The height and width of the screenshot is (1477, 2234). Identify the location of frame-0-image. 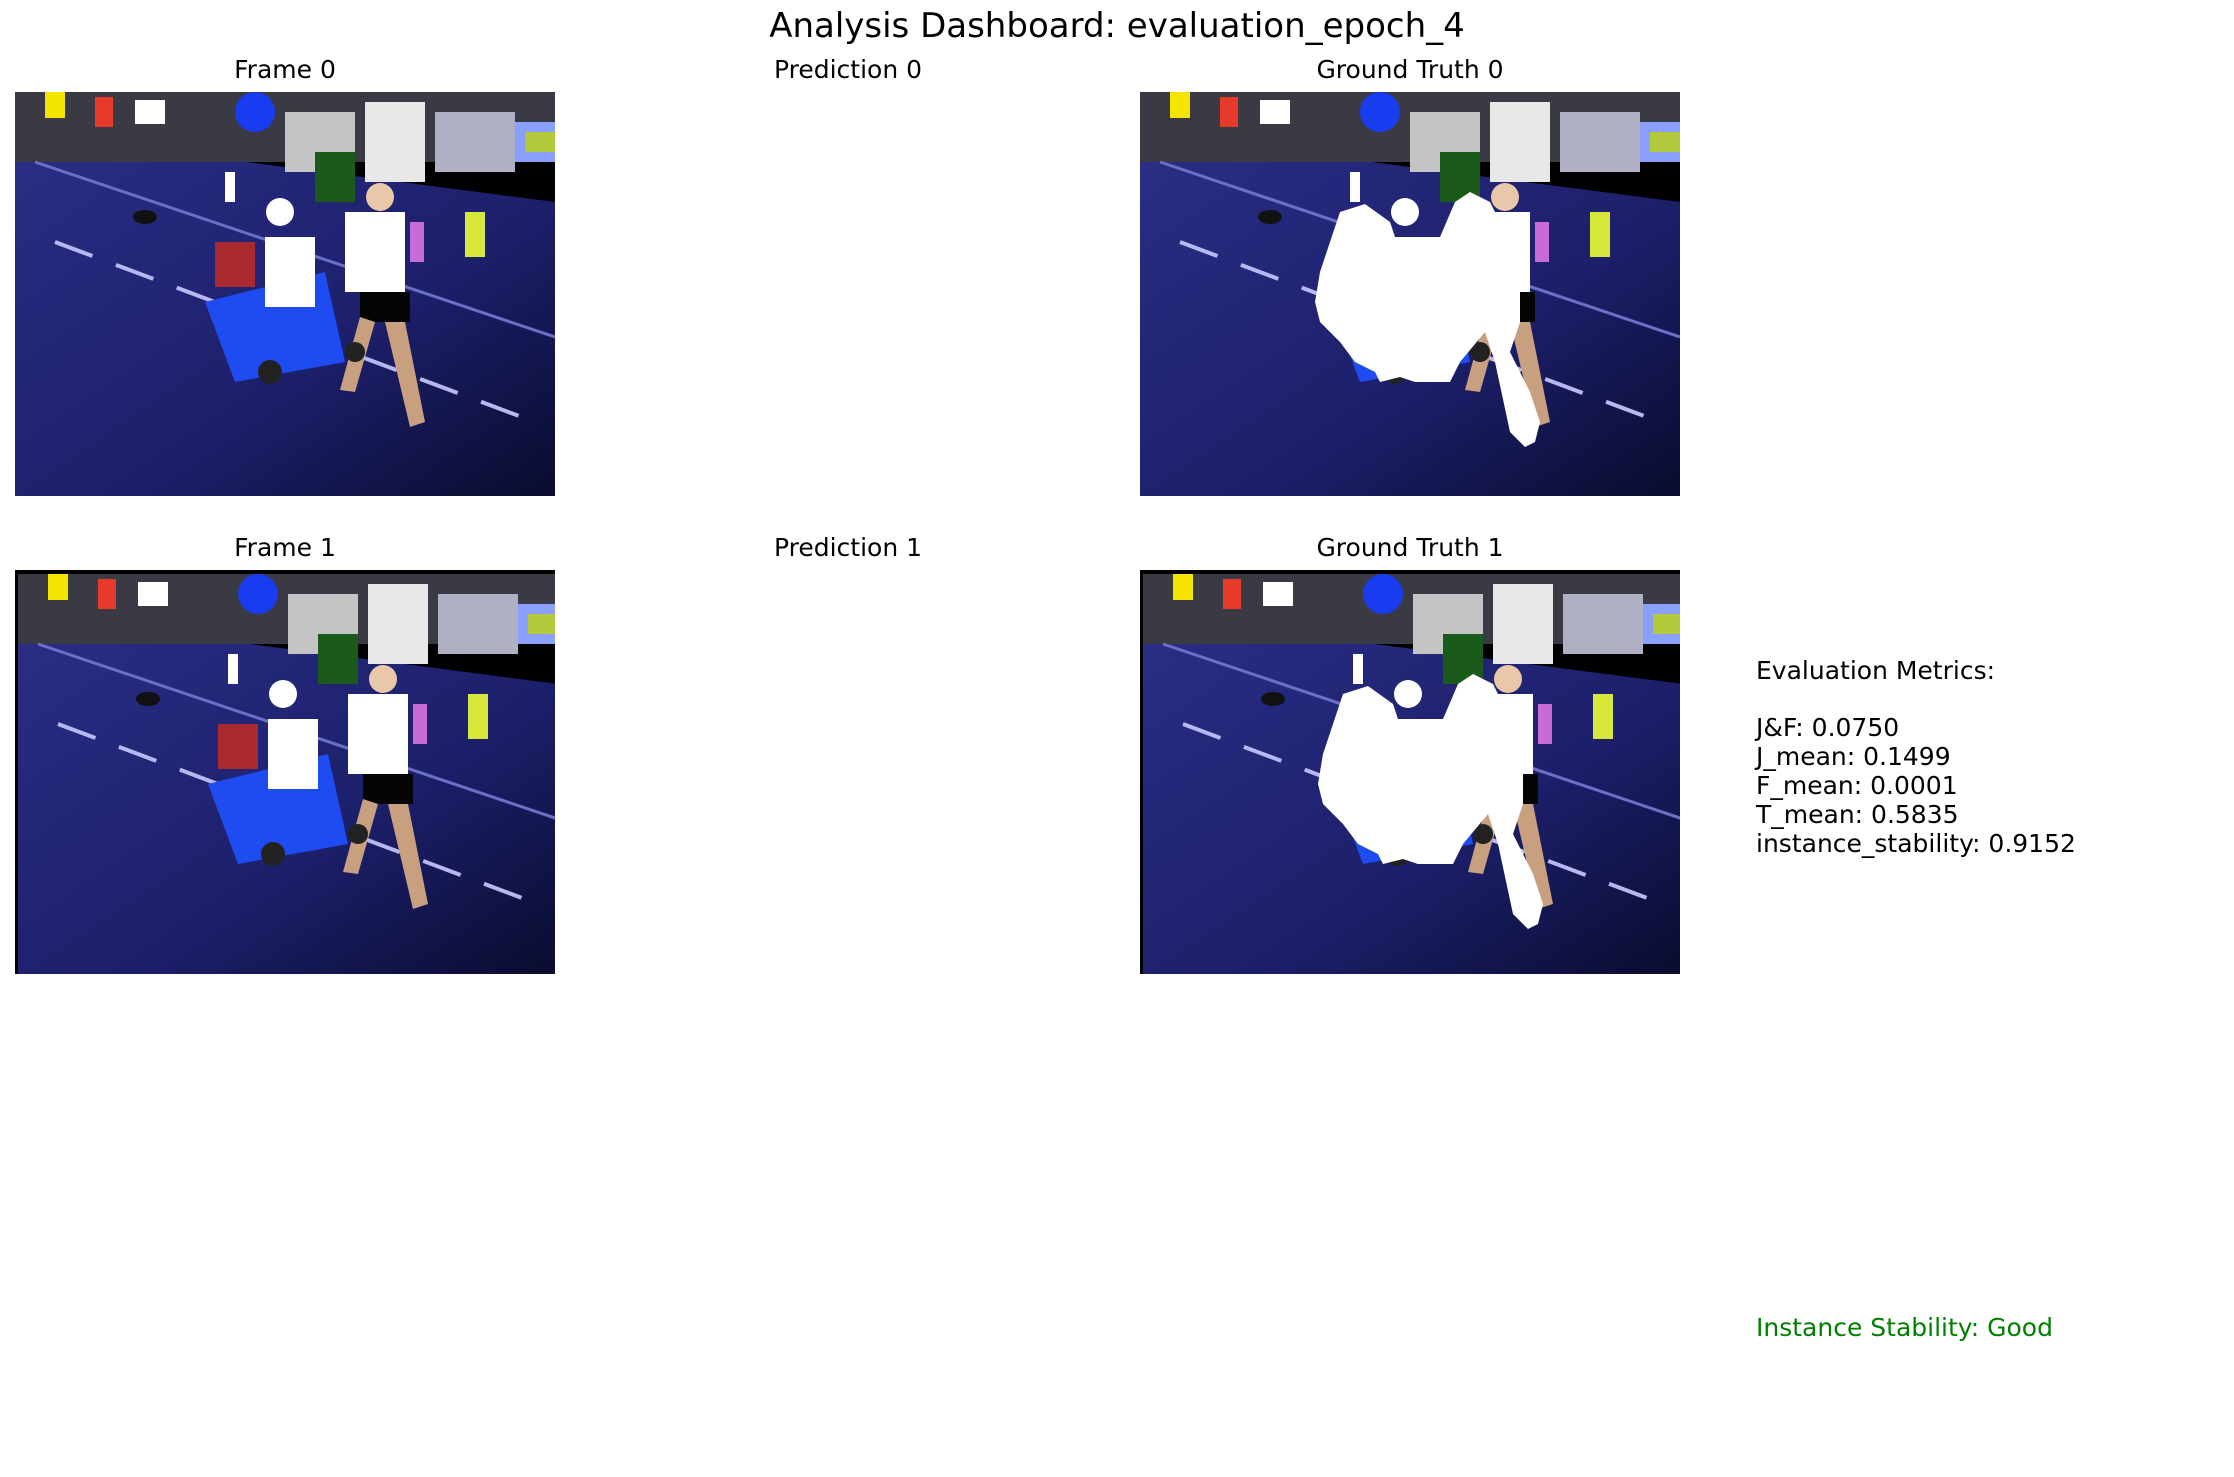
(285, 294).